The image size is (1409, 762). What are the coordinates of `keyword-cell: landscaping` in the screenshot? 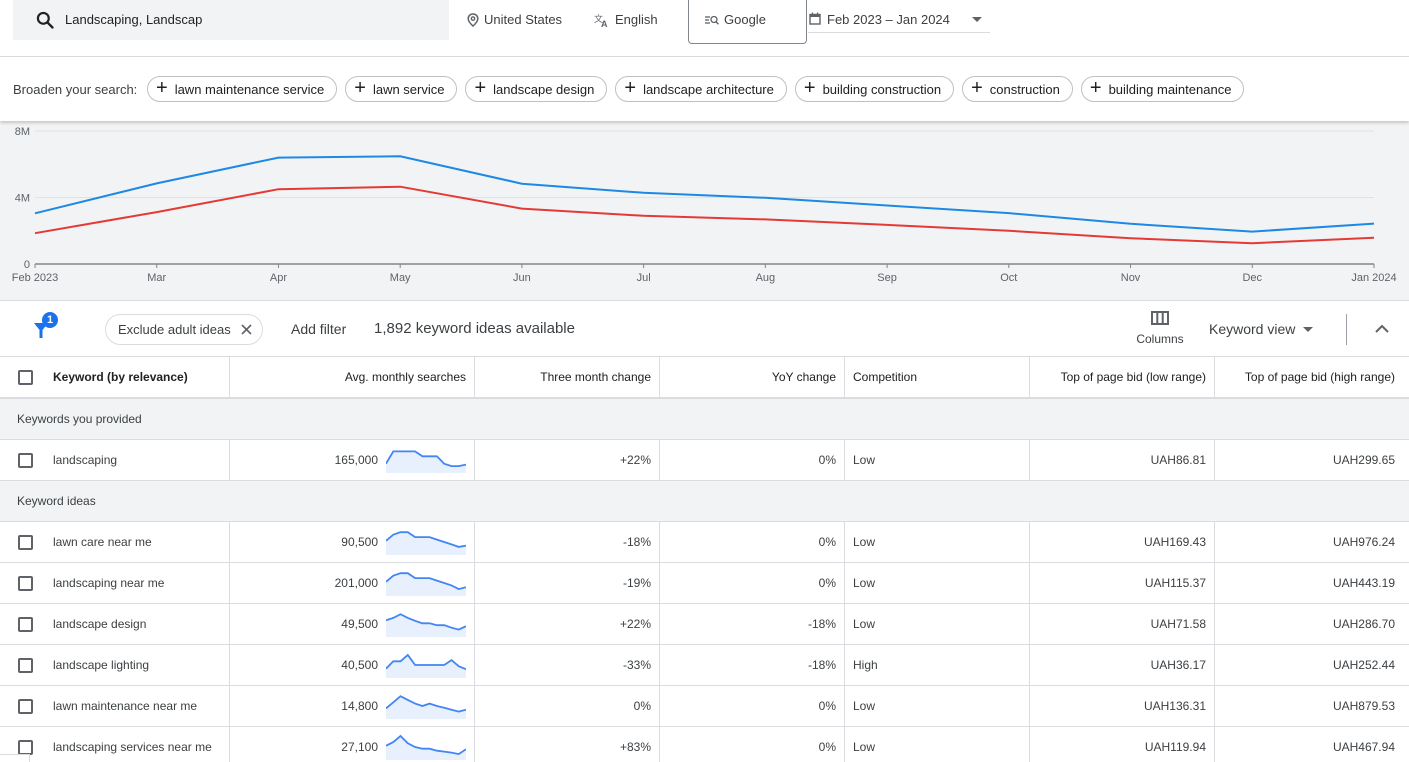 It's located at (115, 460).